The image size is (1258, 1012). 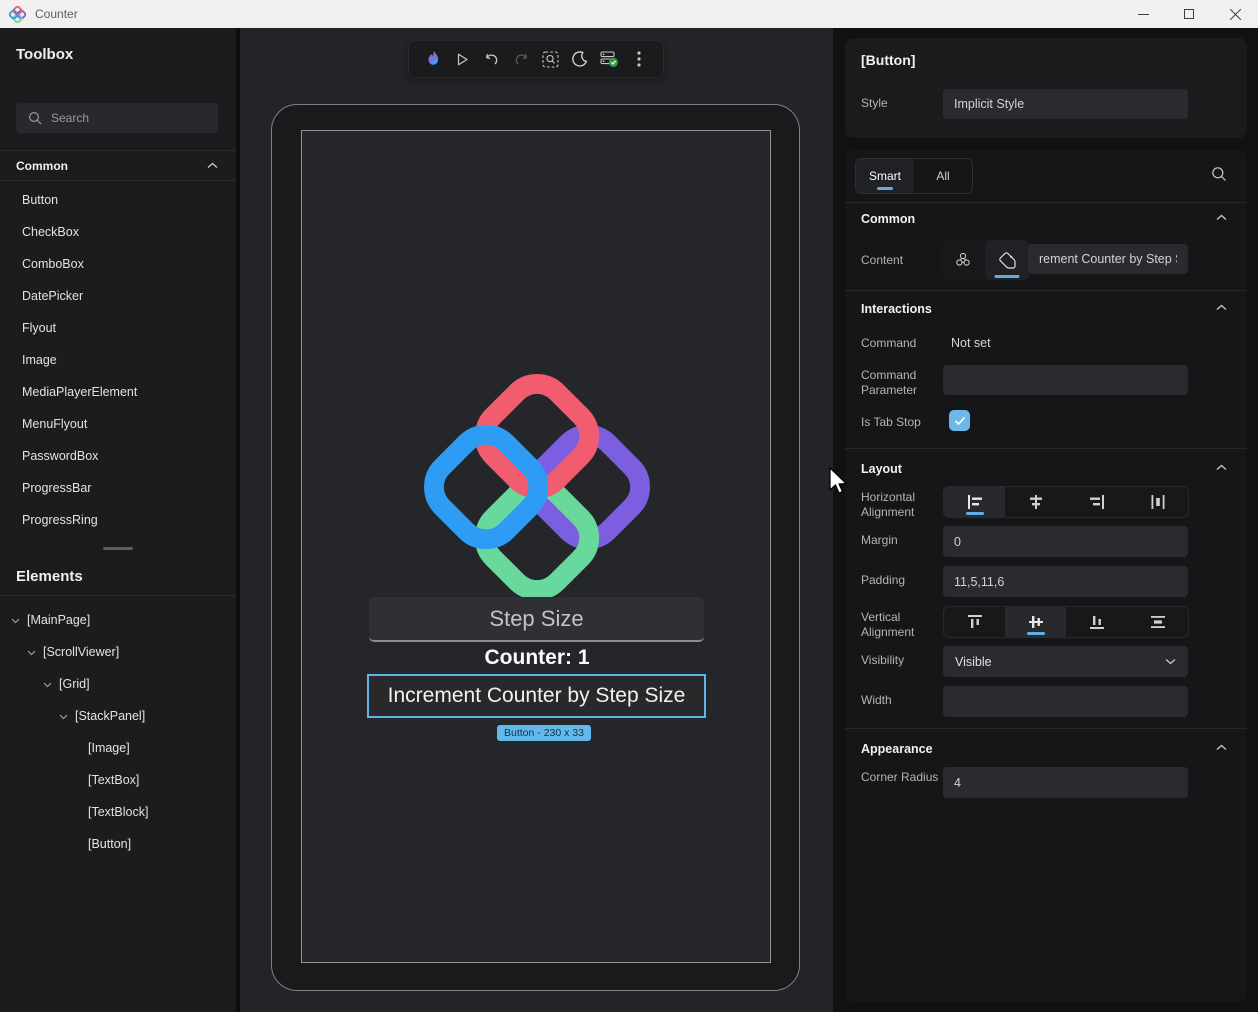 What do you see at coordinates (537, 487) in the screenshot?
I see `app-logo-image` at bounding box center [537, 487].